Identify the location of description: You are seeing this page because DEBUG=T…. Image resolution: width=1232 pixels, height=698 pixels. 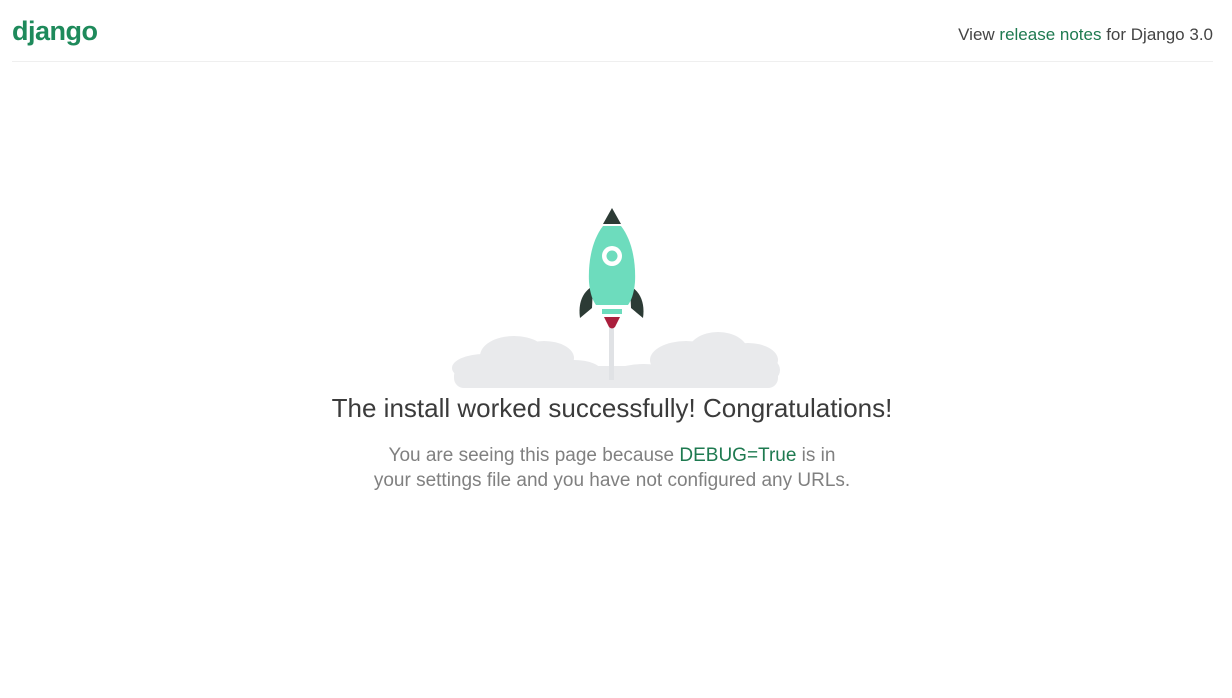
(612, 468).